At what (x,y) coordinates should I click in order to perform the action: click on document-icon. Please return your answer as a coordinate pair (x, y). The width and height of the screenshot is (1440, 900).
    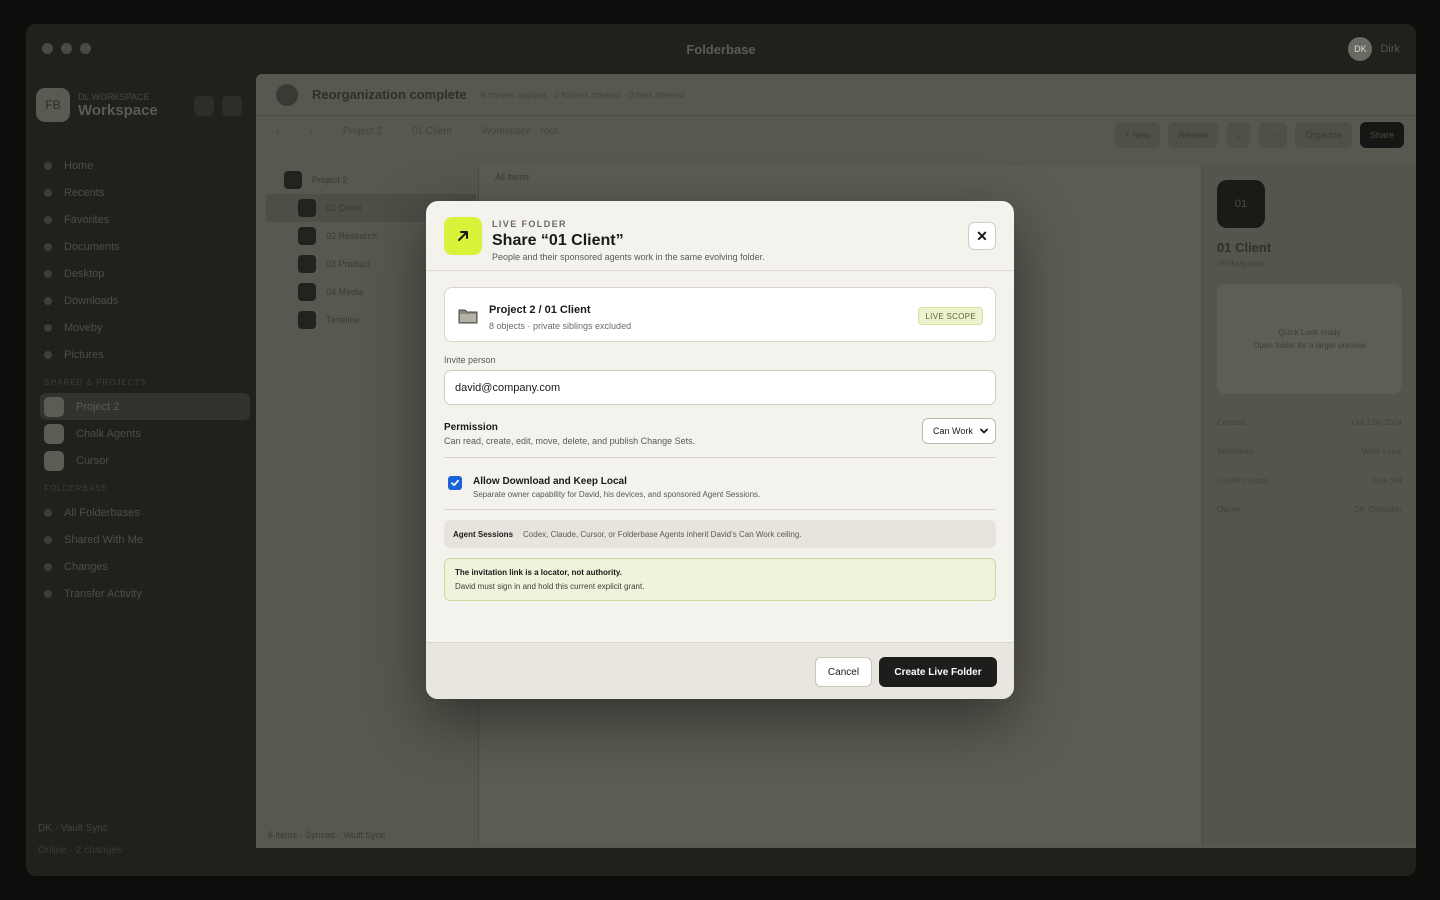
    Looking at the image, I should click on (48, 246).